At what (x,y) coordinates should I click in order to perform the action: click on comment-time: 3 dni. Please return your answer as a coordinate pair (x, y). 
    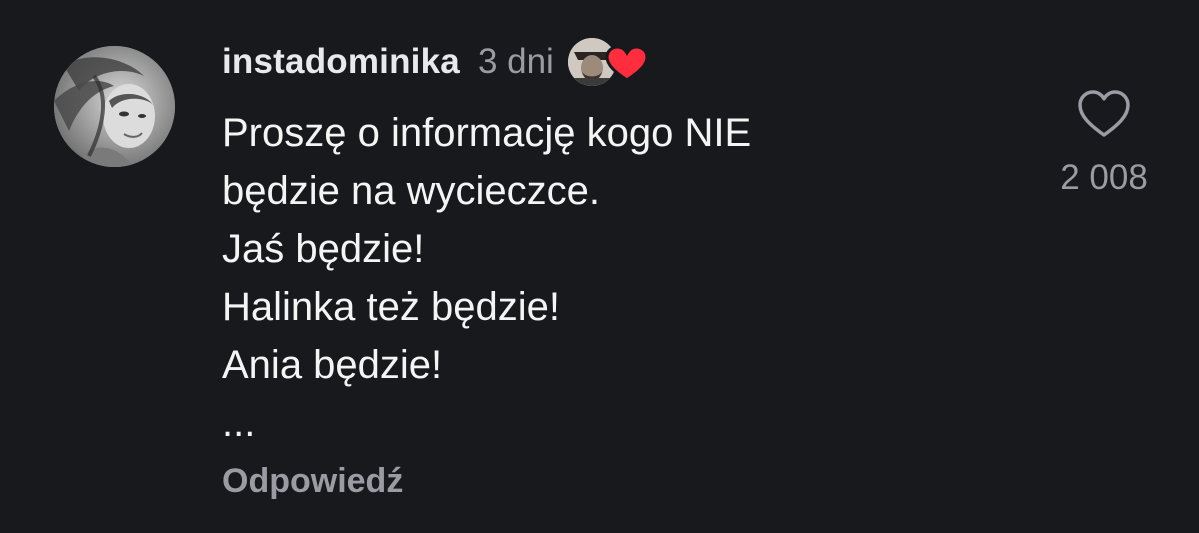
    Looking at the image, I should click on (515, 61).